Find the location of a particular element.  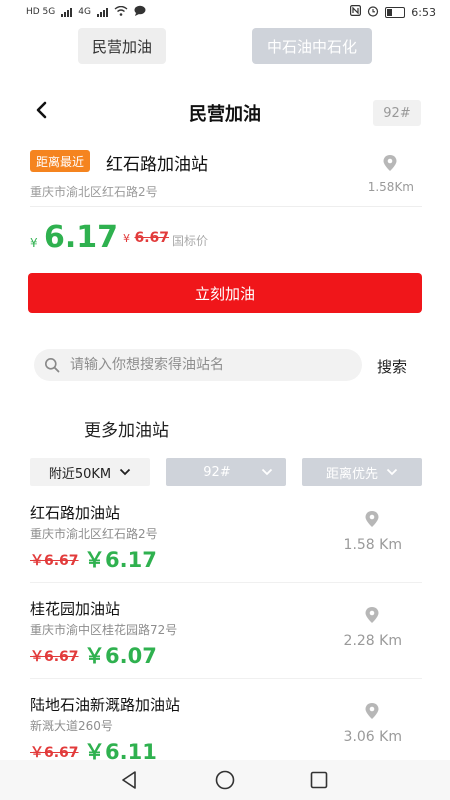

status-left: HD 5G 4G is located at coordinates (86, 12).